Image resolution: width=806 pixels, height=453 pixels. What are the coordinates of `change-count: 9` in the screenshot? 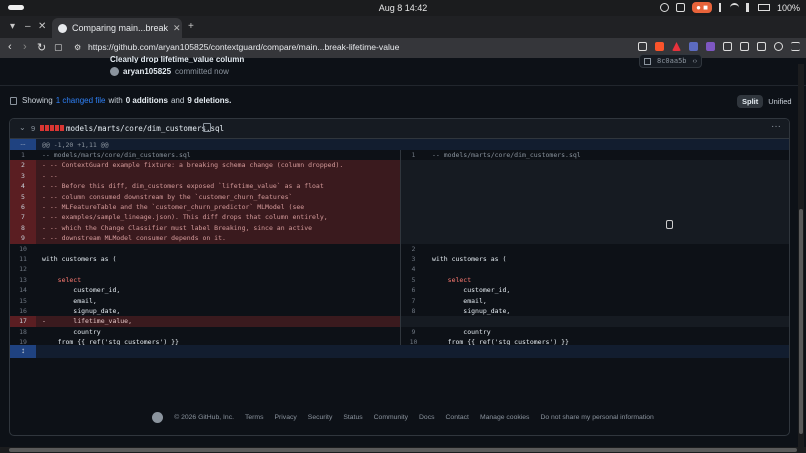 It's located at (33, 128).